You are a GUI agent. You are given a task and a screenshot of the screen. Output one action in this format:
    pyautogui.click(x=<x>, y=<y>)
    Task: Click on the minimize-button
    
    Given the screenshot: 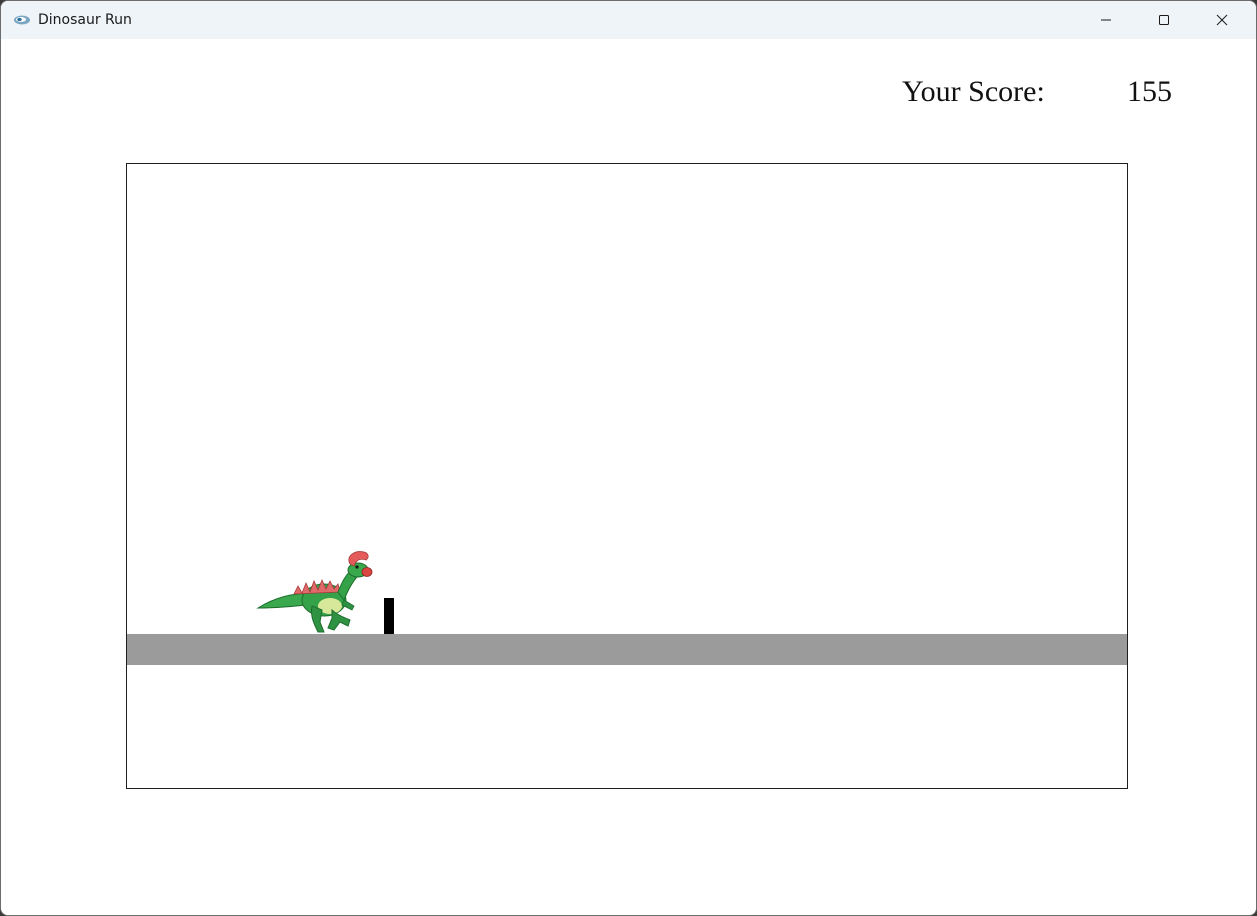 What is the action you would take?
    pyautogui.click(x=1106, y=20)
    